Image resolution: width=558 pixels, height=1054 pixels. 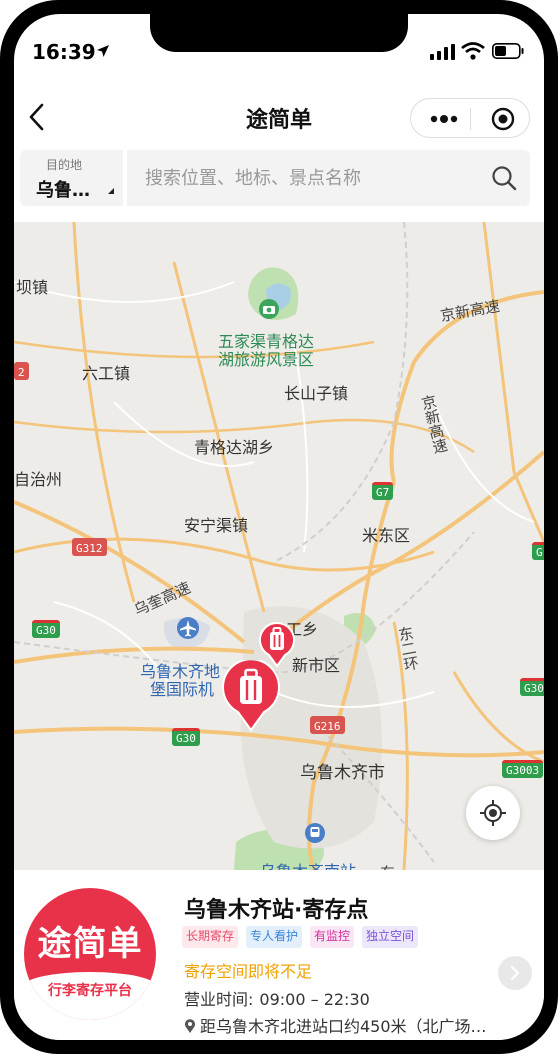 I want to click on road-label: 东, so click(x=387, y=866).